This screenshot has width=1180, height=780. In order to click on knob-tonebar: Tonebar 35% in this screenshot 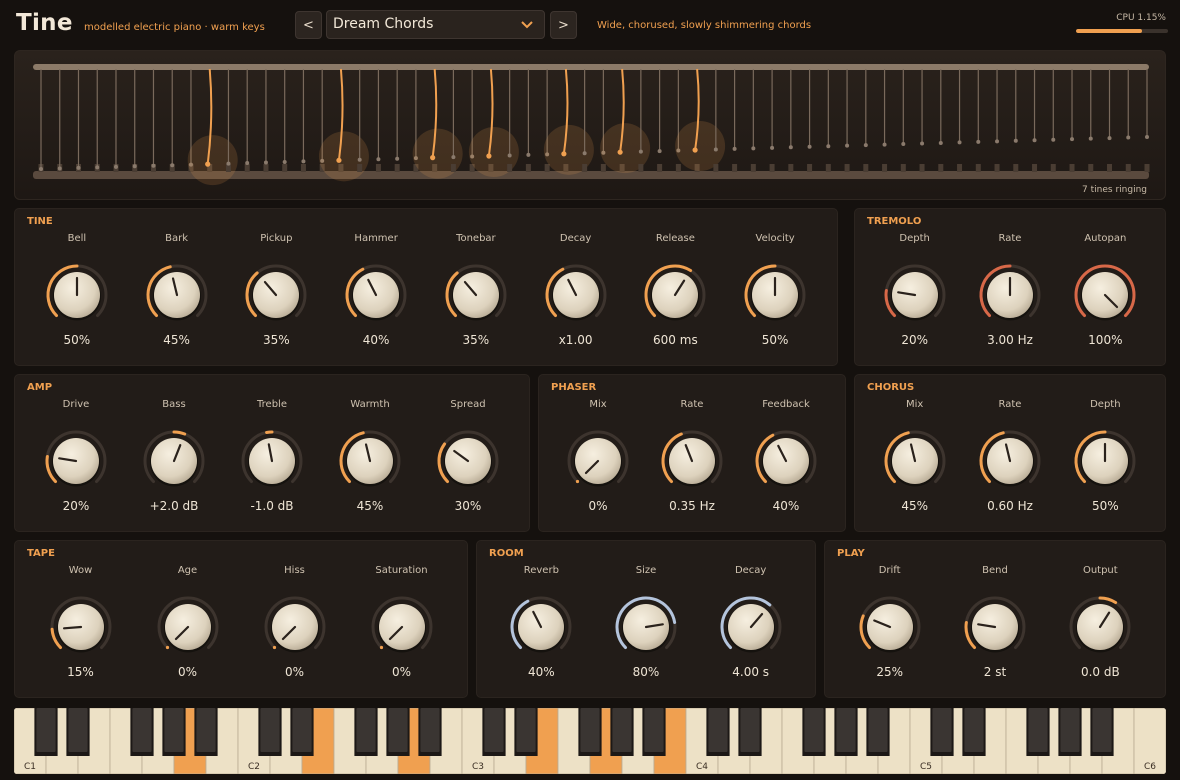, I will do `click(476, 284)`.